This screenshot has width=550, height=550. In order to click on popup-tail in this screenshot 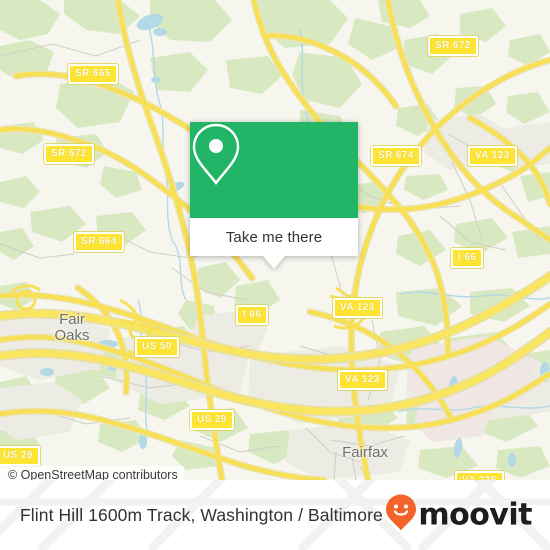, I will do `click(274, 262)`.